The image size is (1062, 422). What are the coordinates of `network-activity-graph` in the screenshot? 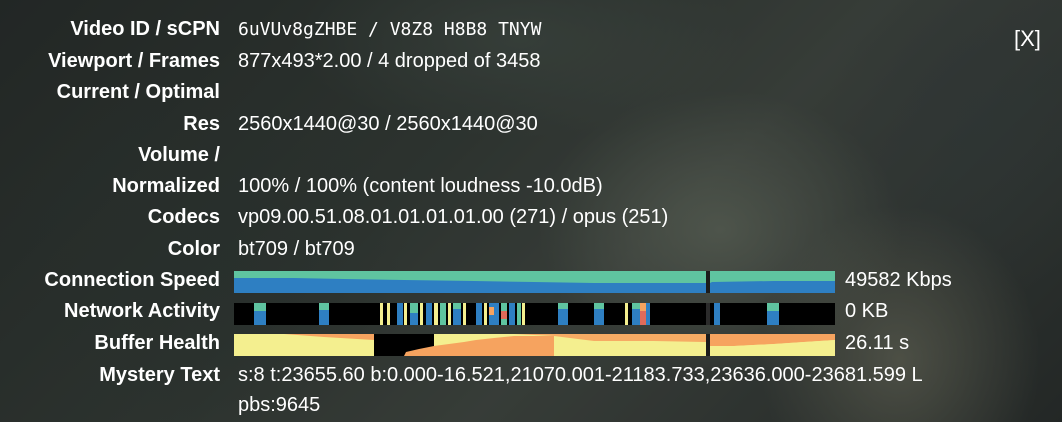 It's located at (534, 314).